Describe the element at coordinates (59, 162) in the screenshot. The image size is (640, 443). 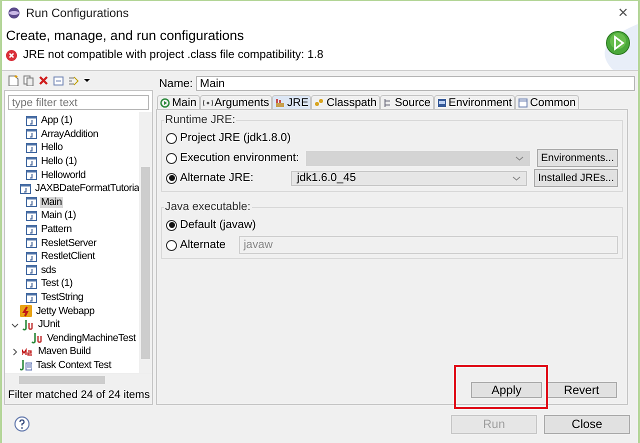
I see `tree-item: Hello (1)` at that location.